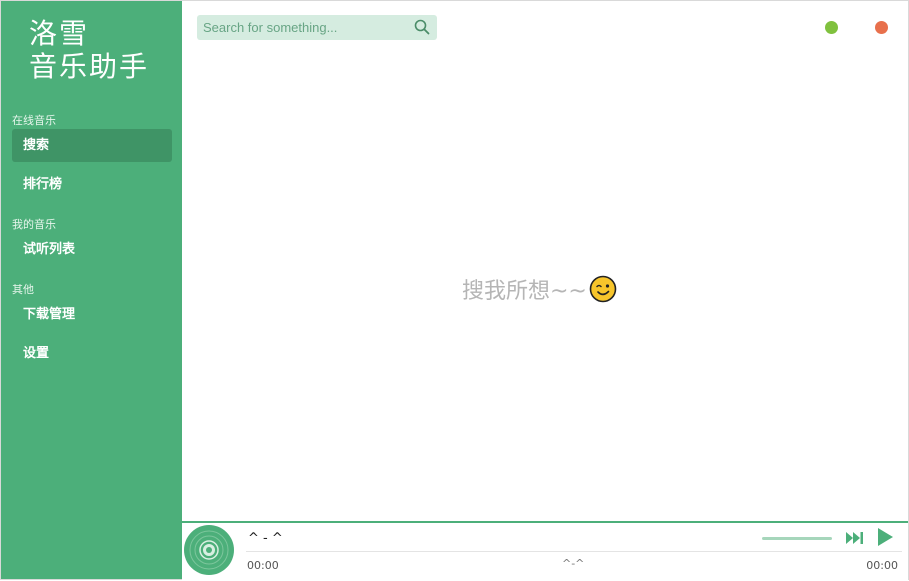 The height and width of the screenshot is (581, 909). What do you see at coordinates (99, 33) in the screenshot?
I see `logo-line-1: 洛雪` at bounding box center [99, 33].